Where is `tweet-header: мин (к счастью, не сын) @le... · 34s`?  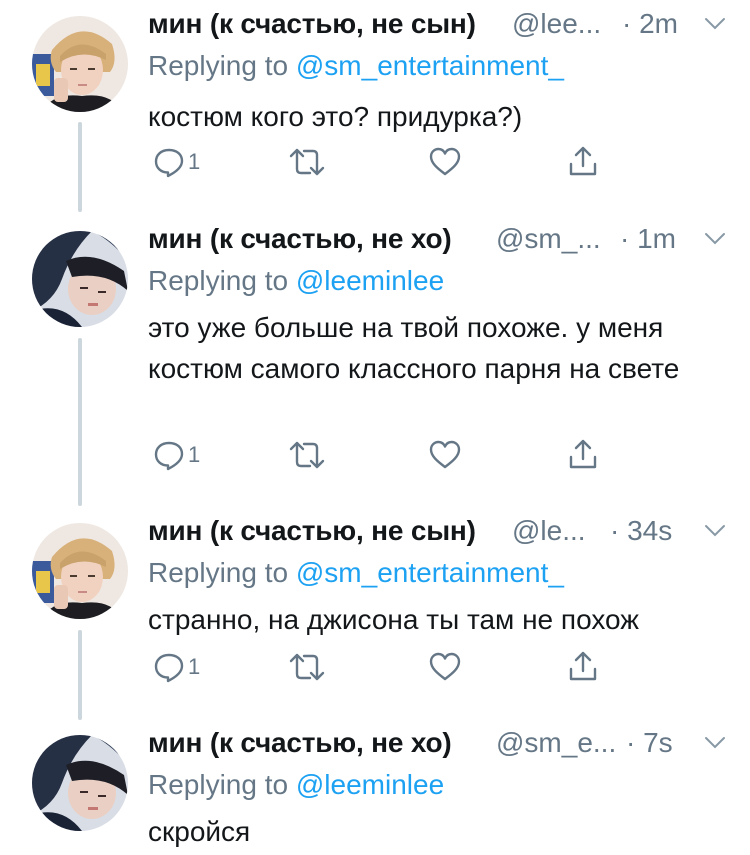
tweet-header: мин (к счастью, не сын) @le... · 34s is located at coordinates (438, 534).